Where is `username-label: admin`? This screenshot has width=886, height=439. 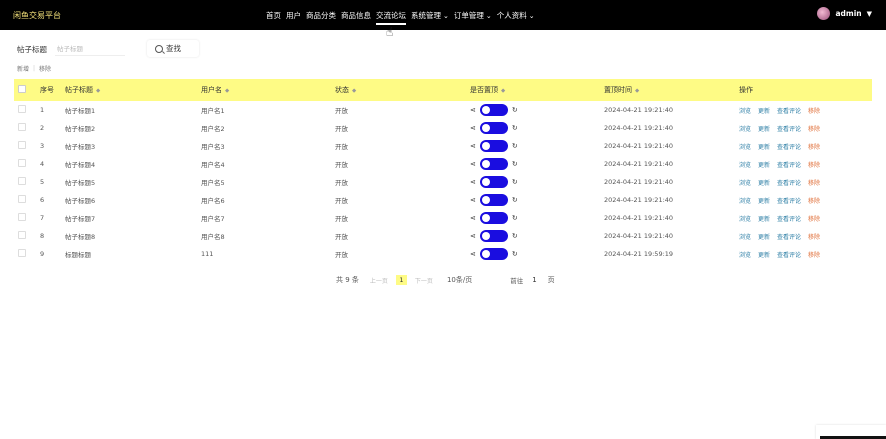
username-label: admin is located at coordinates (848, 13).